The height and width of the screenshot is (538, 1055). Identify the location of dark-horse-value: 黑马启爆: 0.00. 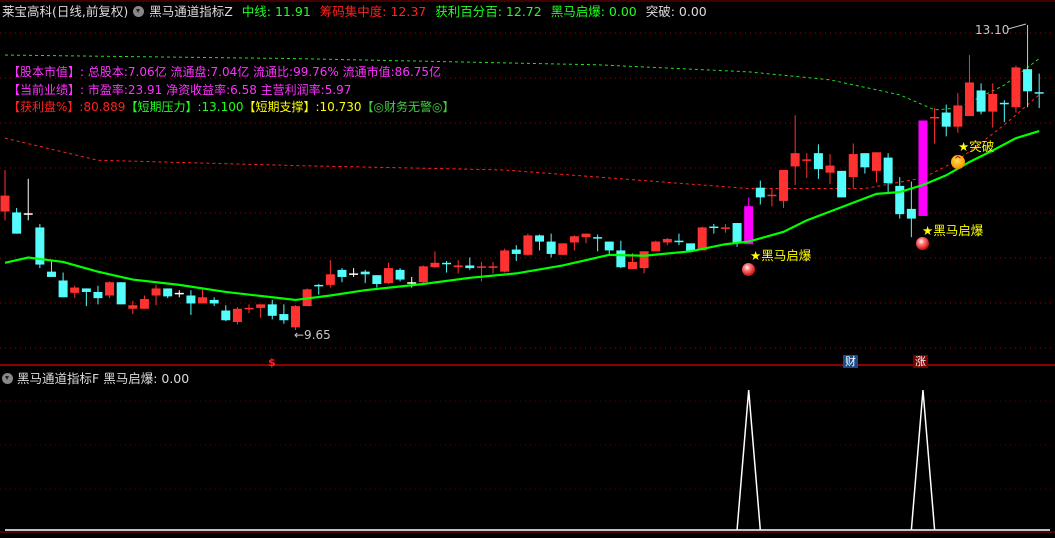
(593, 11).